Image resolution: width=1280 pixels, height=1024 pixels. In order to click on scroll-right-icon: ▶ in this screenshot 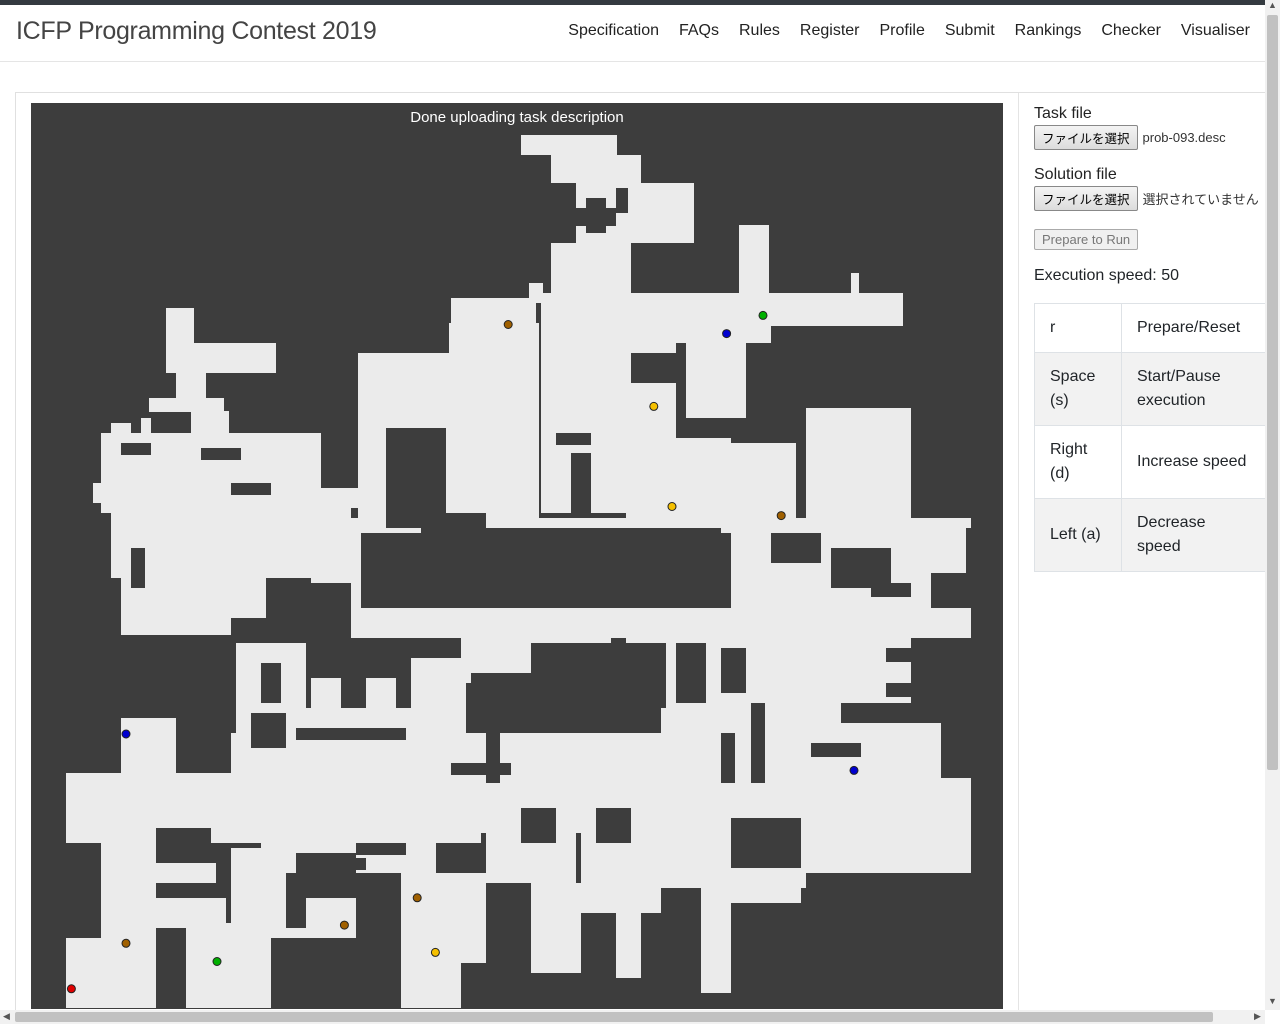, I will do `click(1257, 1016)`.